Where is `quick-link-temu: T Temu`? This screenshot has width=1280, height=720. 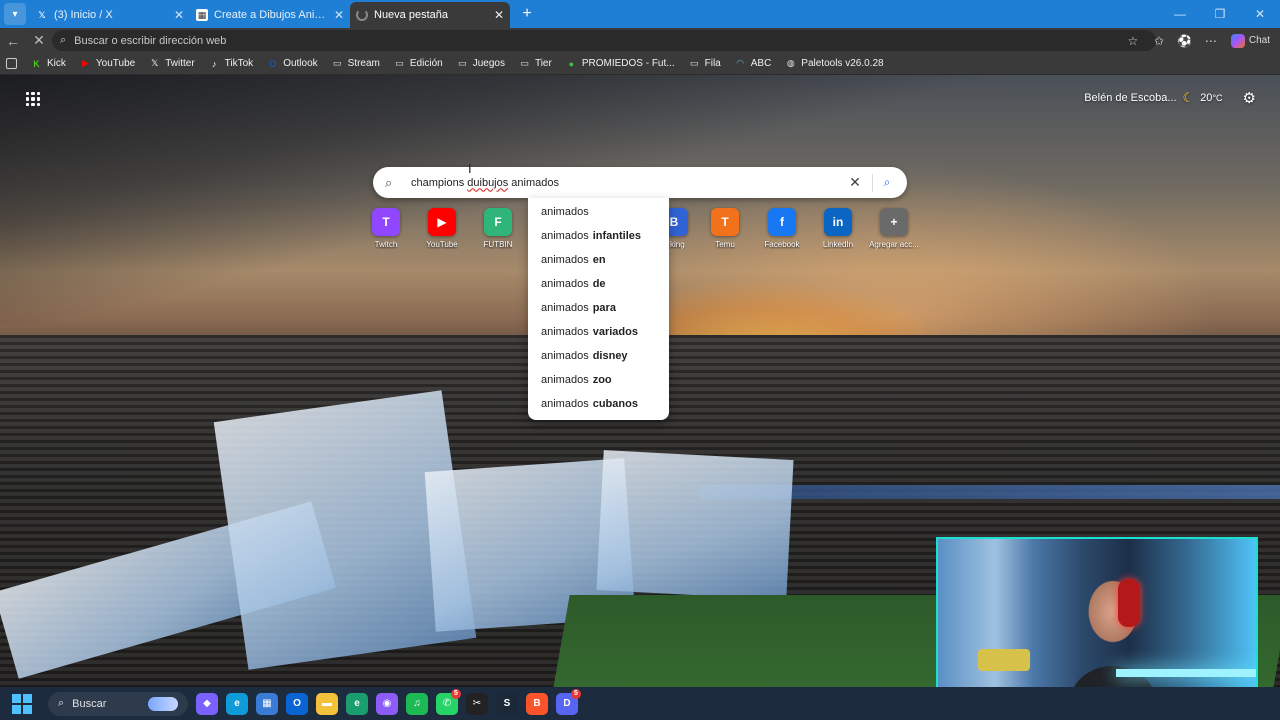 quick-link-temu: T Temu is located at coordinates (725, 228).